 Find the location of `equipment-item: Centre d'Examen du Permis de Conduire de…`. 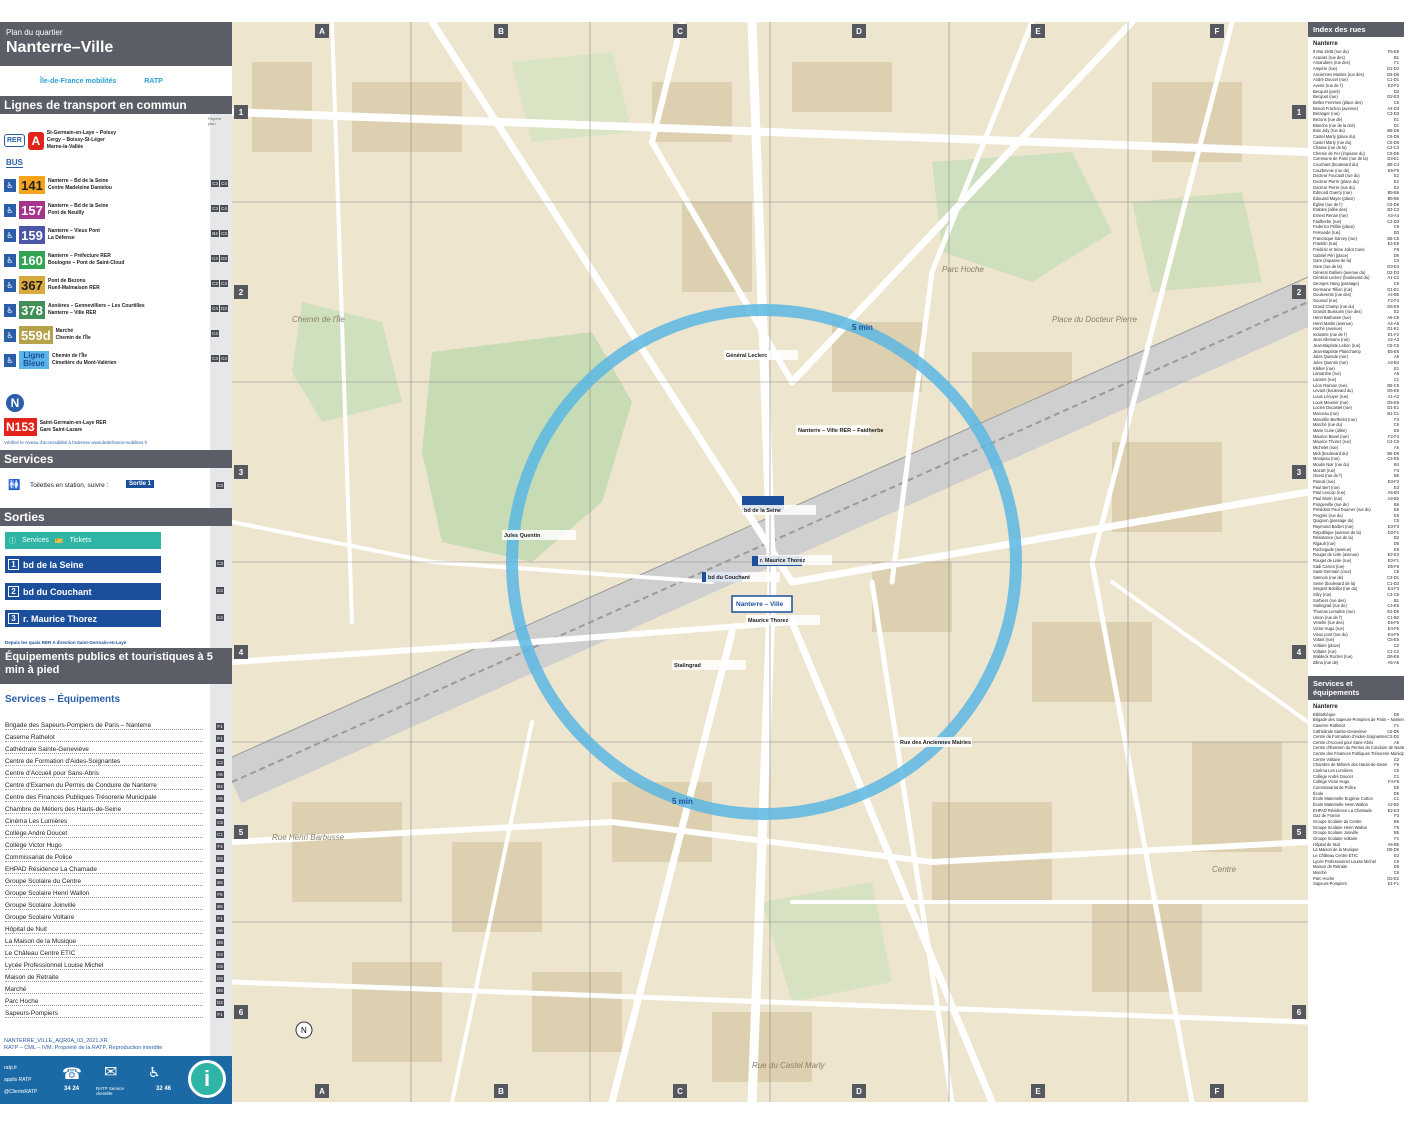

equipment-item: Centre d'Examen du Permis de Conduire de… is located at coordinates (104, 786).